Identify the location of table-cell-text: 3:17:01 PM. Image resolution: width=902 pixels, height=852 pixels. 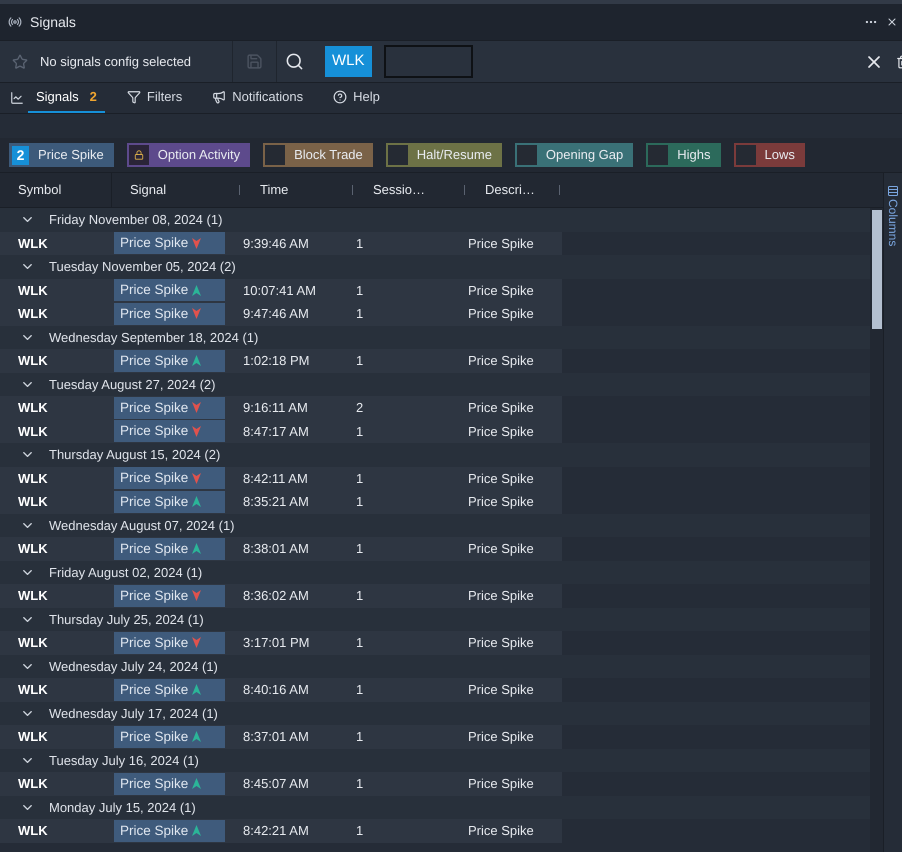
(276, 643).